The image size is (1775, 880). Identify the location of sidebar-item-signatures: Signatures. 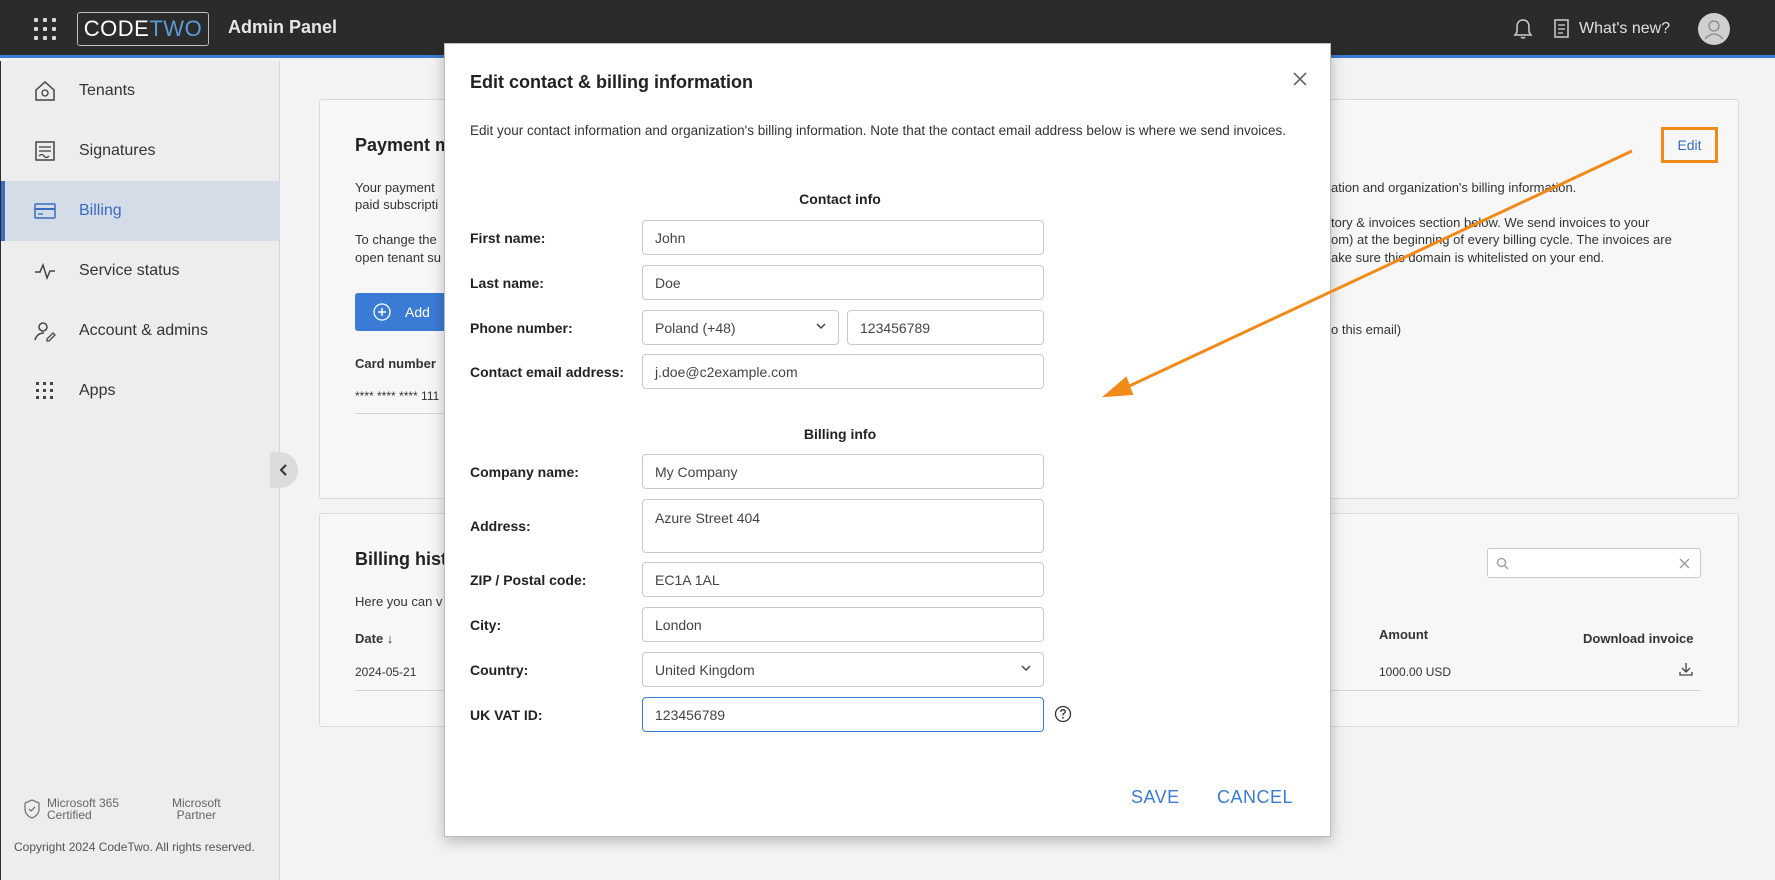
(140, 151).